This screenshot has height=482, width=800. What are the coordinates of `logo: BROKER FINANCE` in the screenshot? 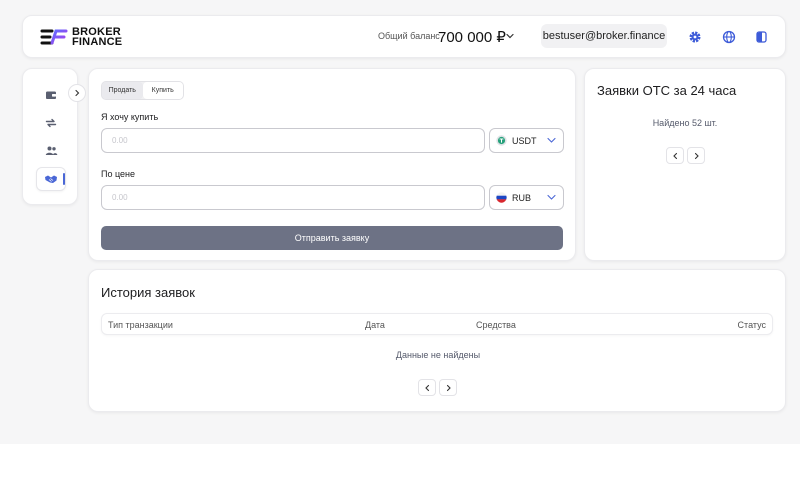 It's located at (81, 37).